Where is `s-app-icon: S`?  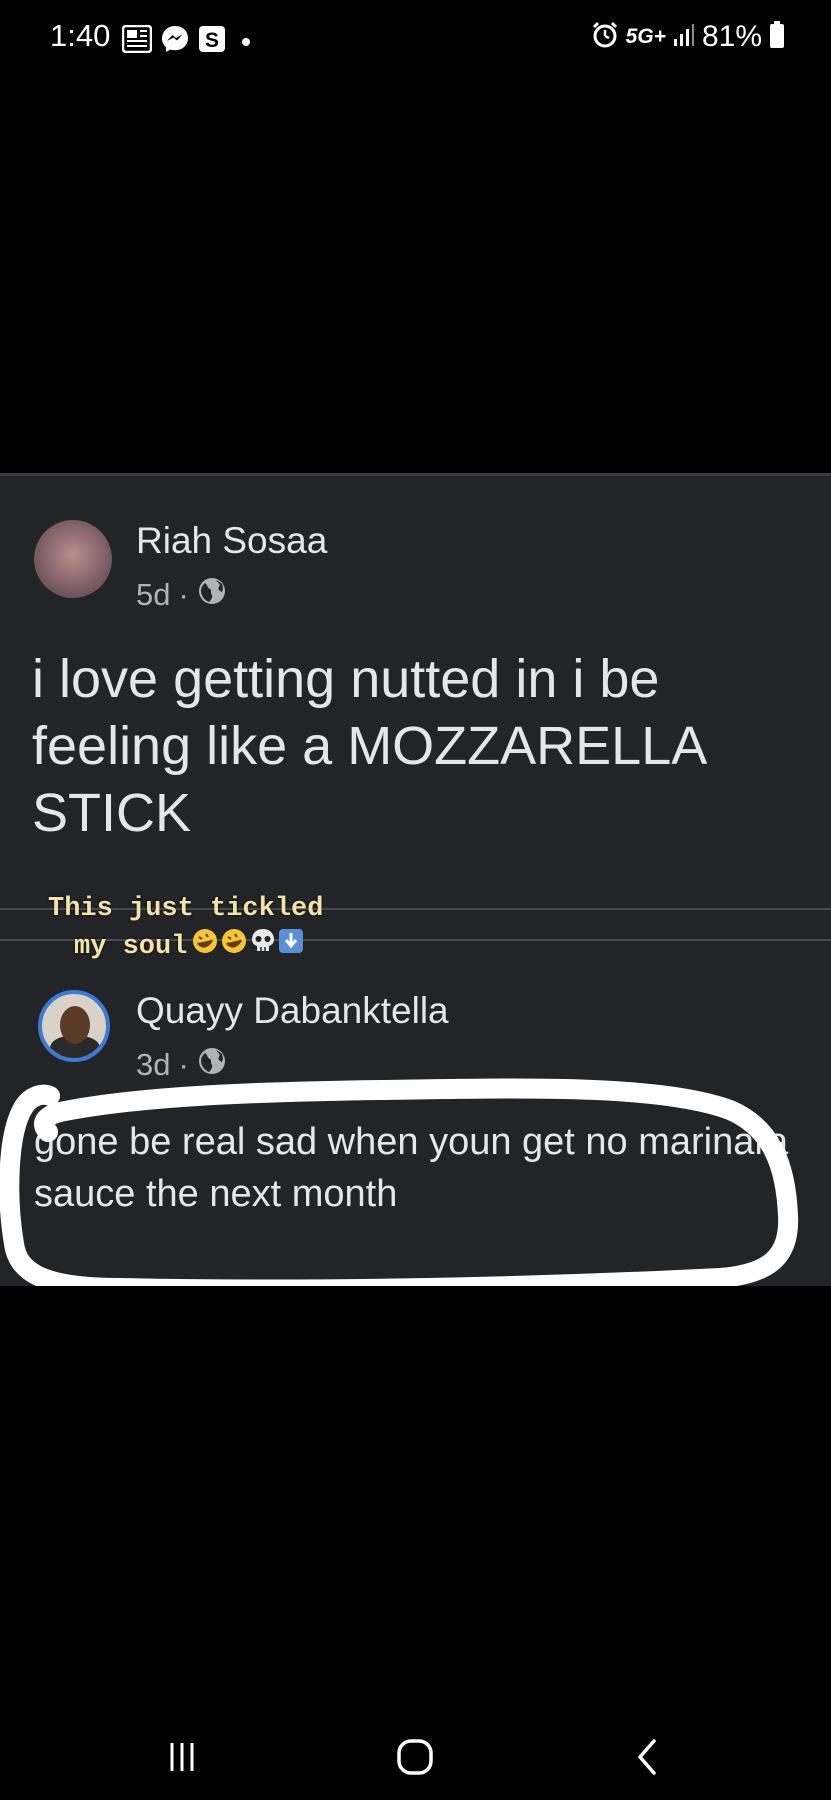
s-app-icon: S is located at coordinates (212, 41).